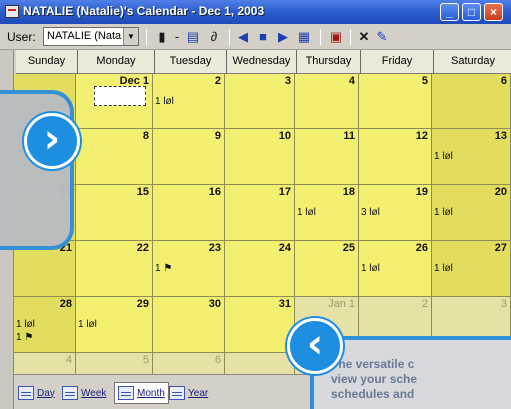 This screenshot has width=511, height=409. I want to click on next-icon: ▶, so click(283, 37).